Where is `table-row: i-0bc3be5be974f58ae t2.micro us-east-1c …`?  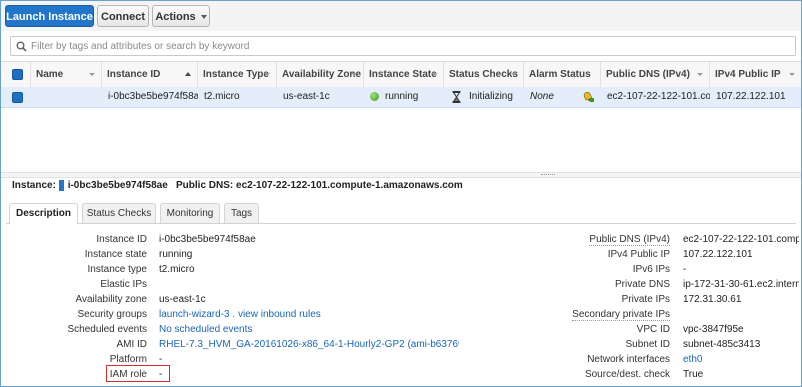
table-row: i-0bc3be5be974f58ae t2.micro us-east-1c … is located at coordinates (401, 97).